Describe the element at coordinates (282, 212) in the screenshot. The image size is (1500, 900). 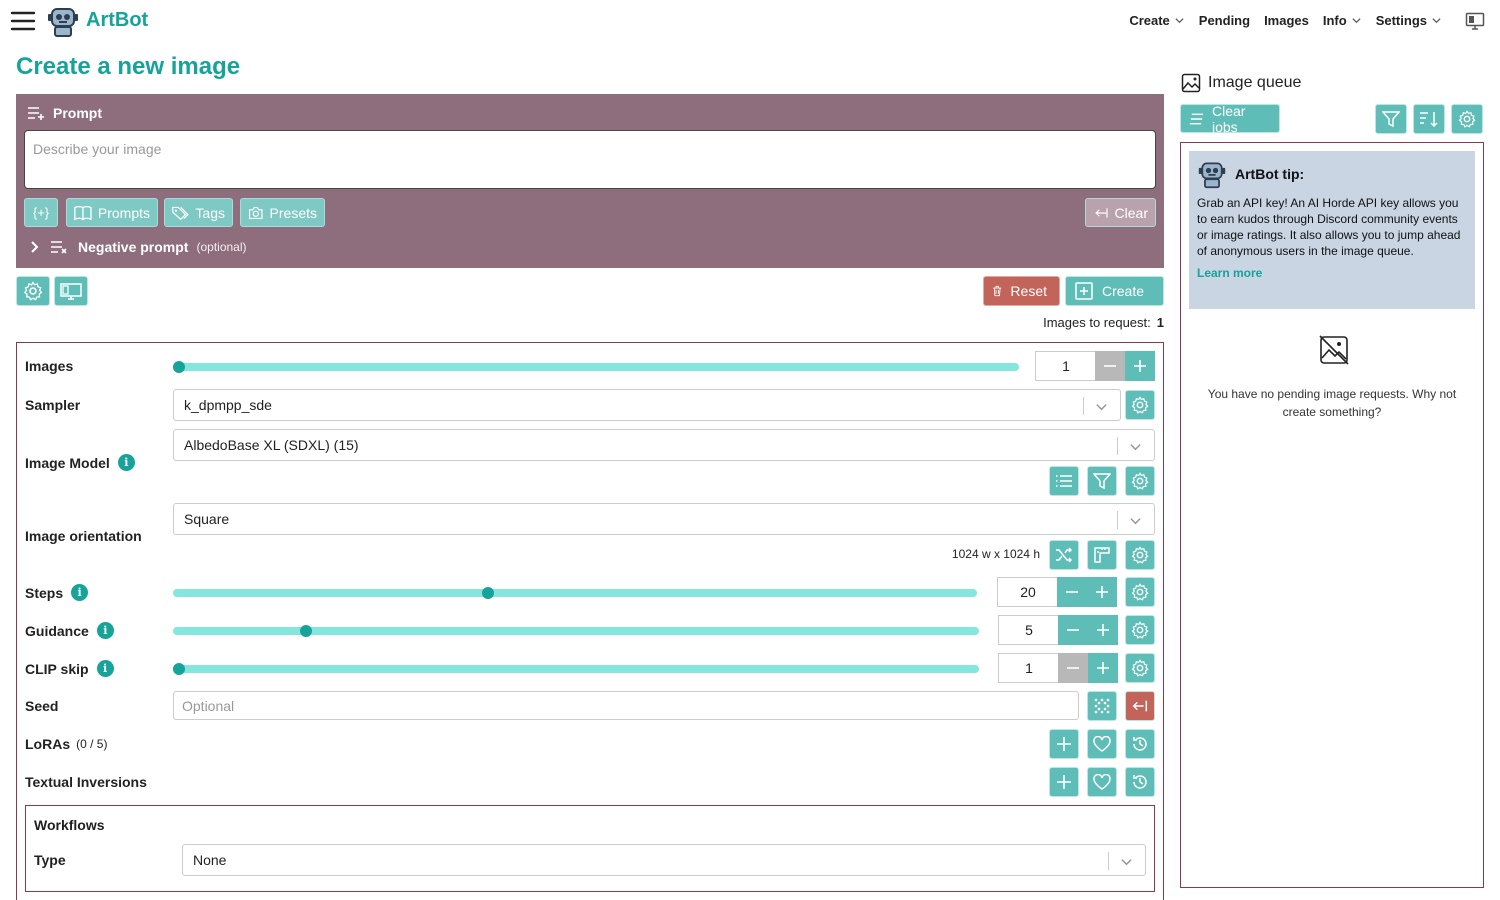
I see `presets-button: Presets` at that location.